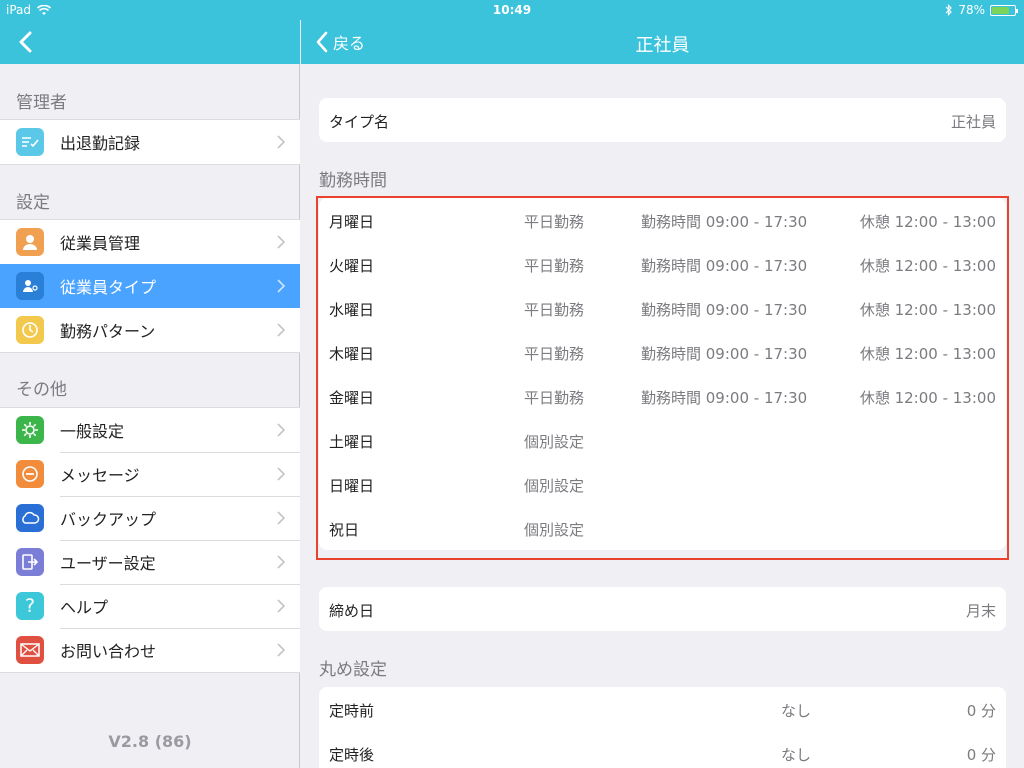 The width and height of the screenshot is (1024, 768). What do you see at coordinates (30, 430) in the screenshot?
I see `gear-icon` at bounding box center [30, 430].